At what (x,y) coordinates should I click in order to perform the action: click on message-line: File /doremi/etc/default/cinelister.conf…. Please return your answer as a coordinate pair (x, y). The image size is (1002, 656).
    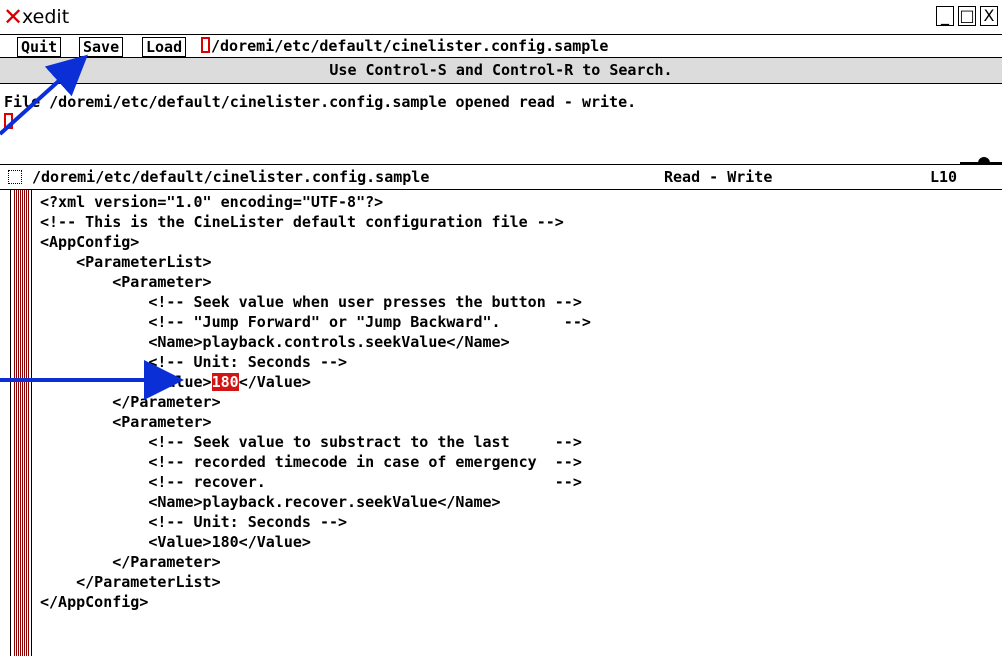
    Looking at the image, I should click on (320, 102).